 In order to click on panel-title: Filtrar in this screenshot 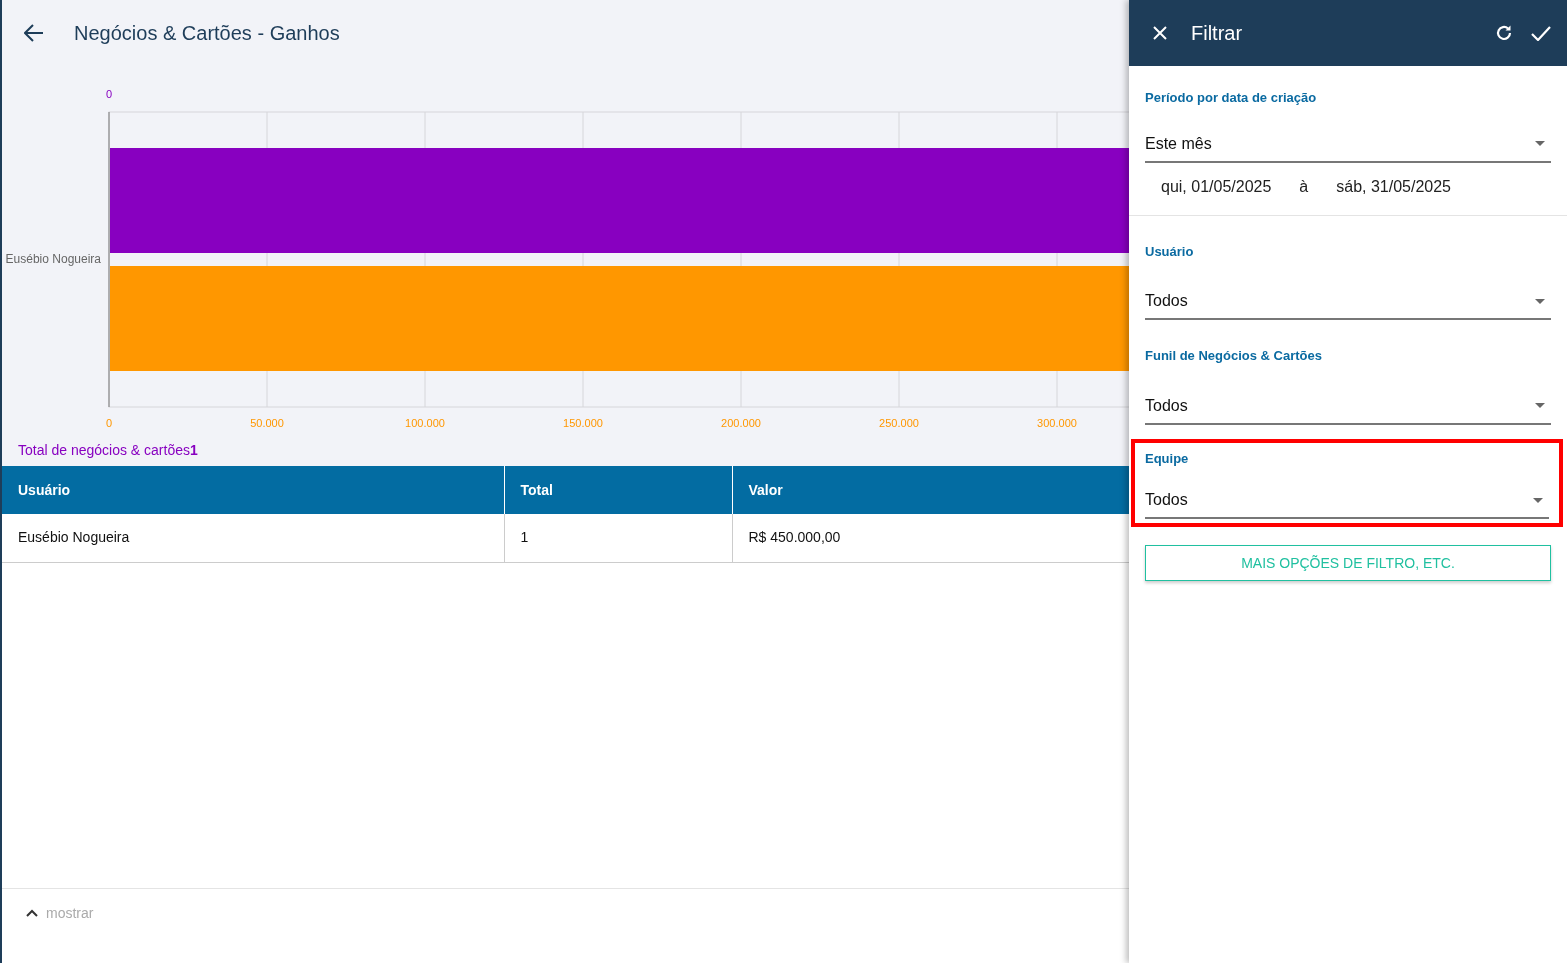, I will do `click(1217, 33)`.